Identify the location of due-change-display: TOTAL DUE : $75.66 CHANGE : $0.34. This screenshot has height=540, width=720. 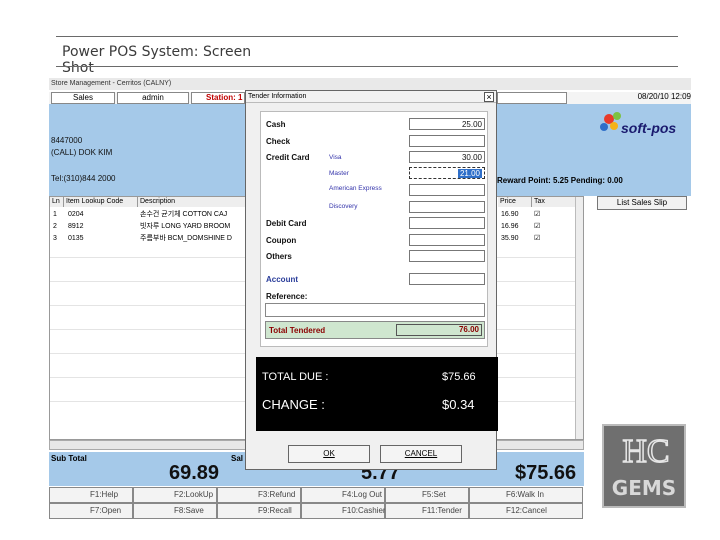
(377, 394).